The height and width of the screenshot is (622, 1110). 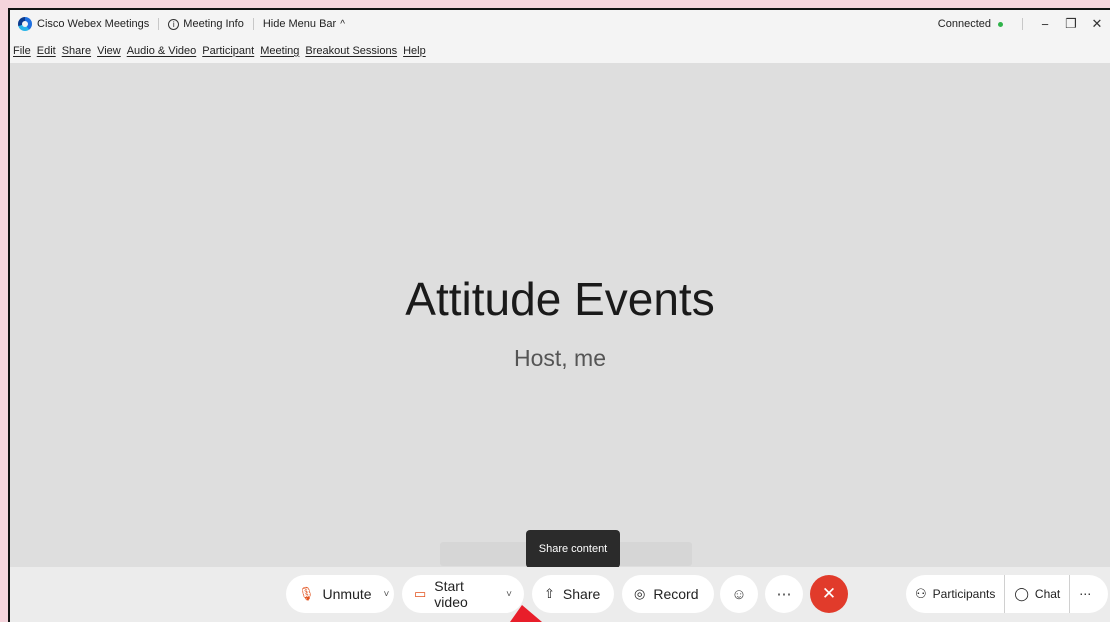 What do you see at coordinates (1000, 24) in the screenshot?
I see `connected-dot-icon` at bounding box center [1000, 24].